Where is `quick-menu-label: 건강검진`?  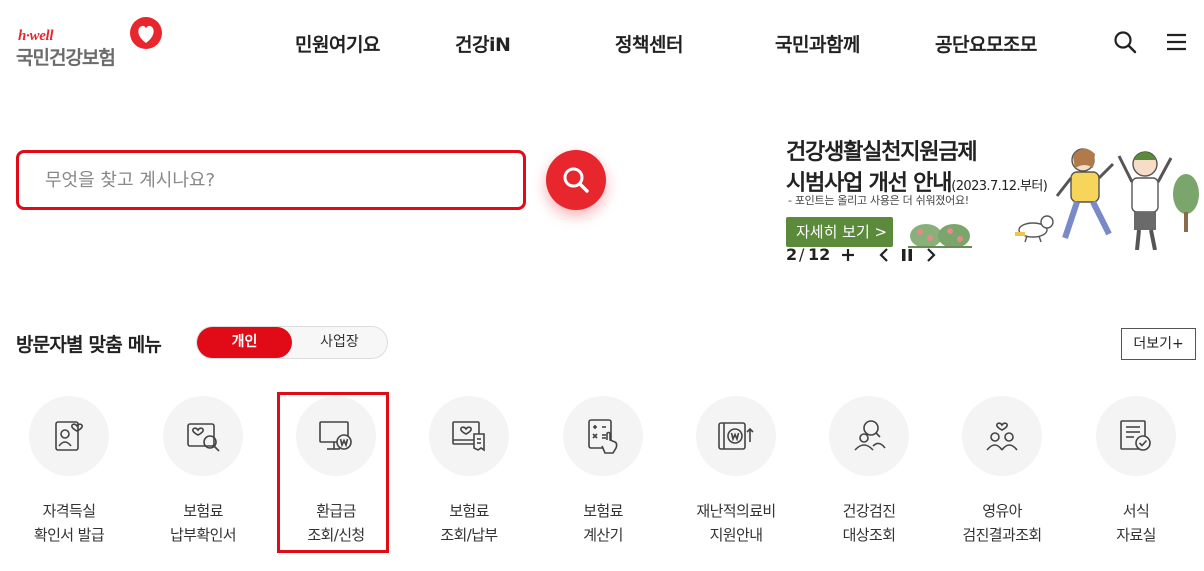
quick-menu-label: 건강검진 is located at coordinates (869, 511).